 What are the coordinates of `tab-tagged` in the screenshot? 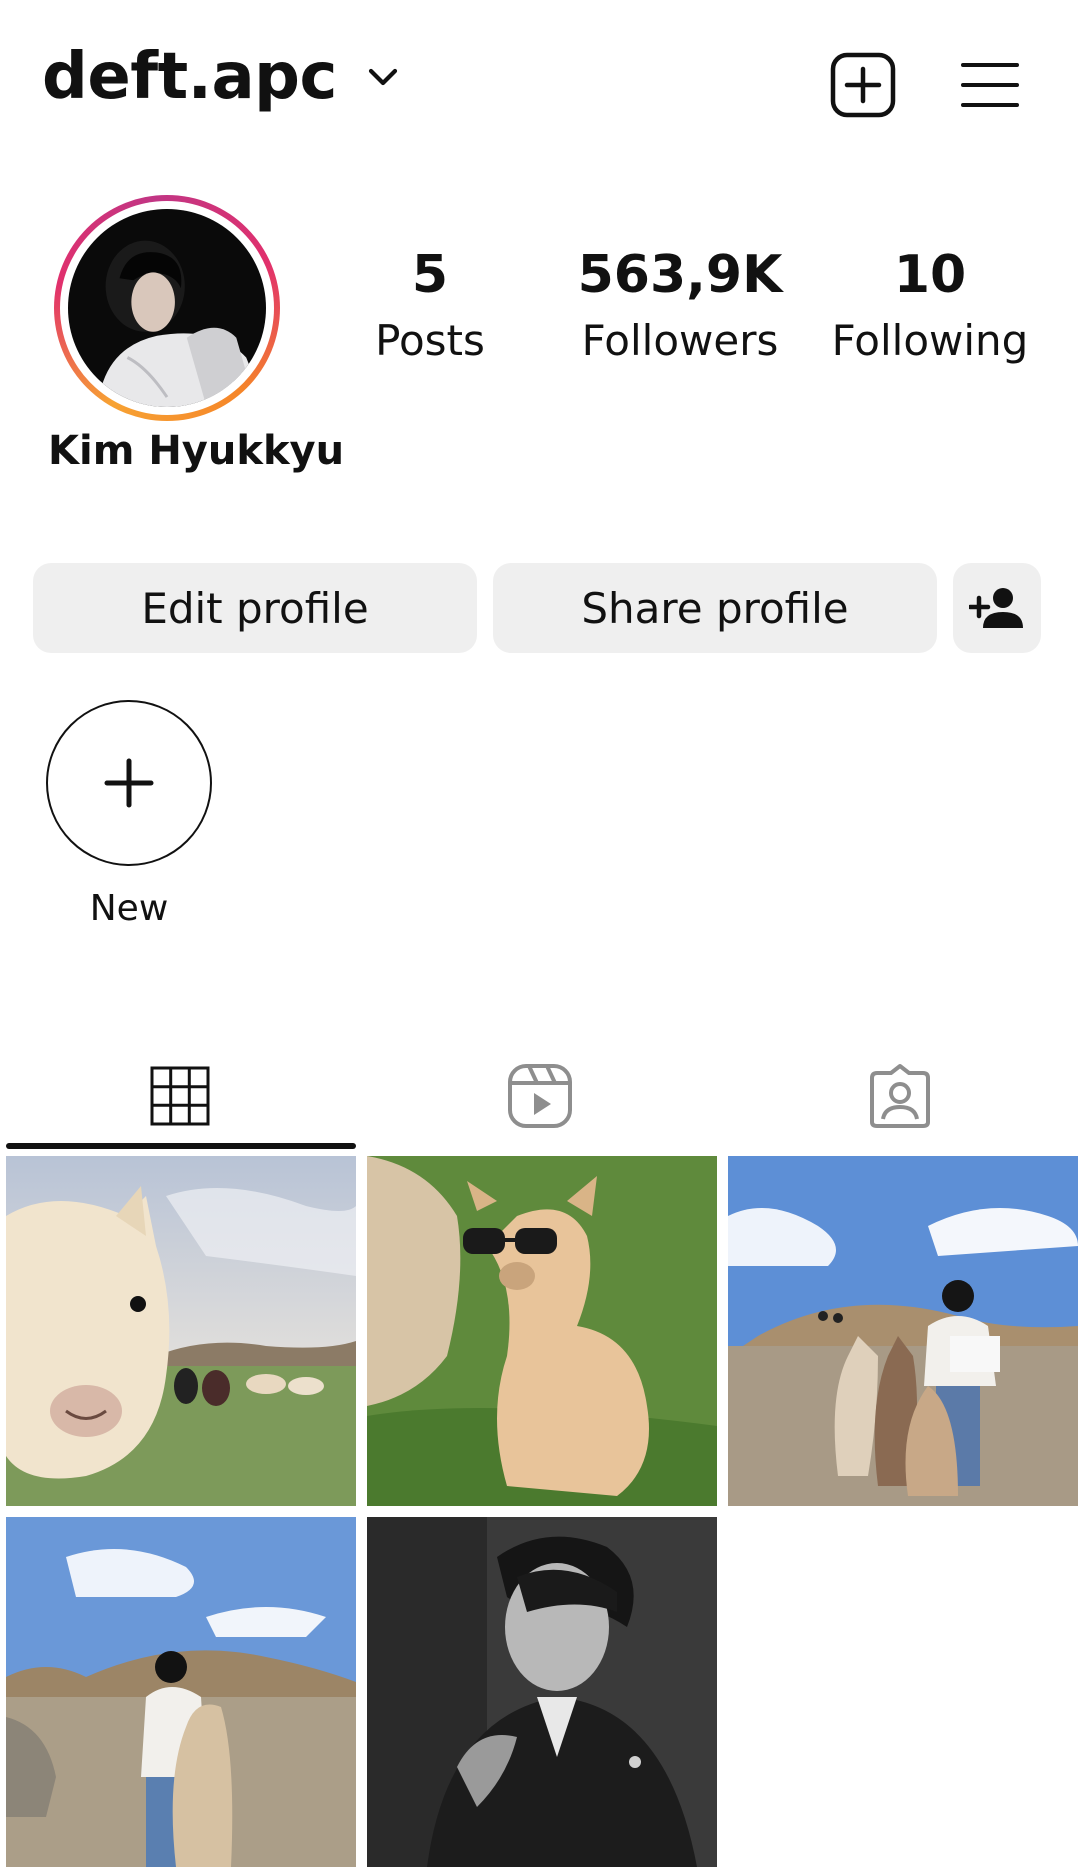 It's located at (900, 1096).